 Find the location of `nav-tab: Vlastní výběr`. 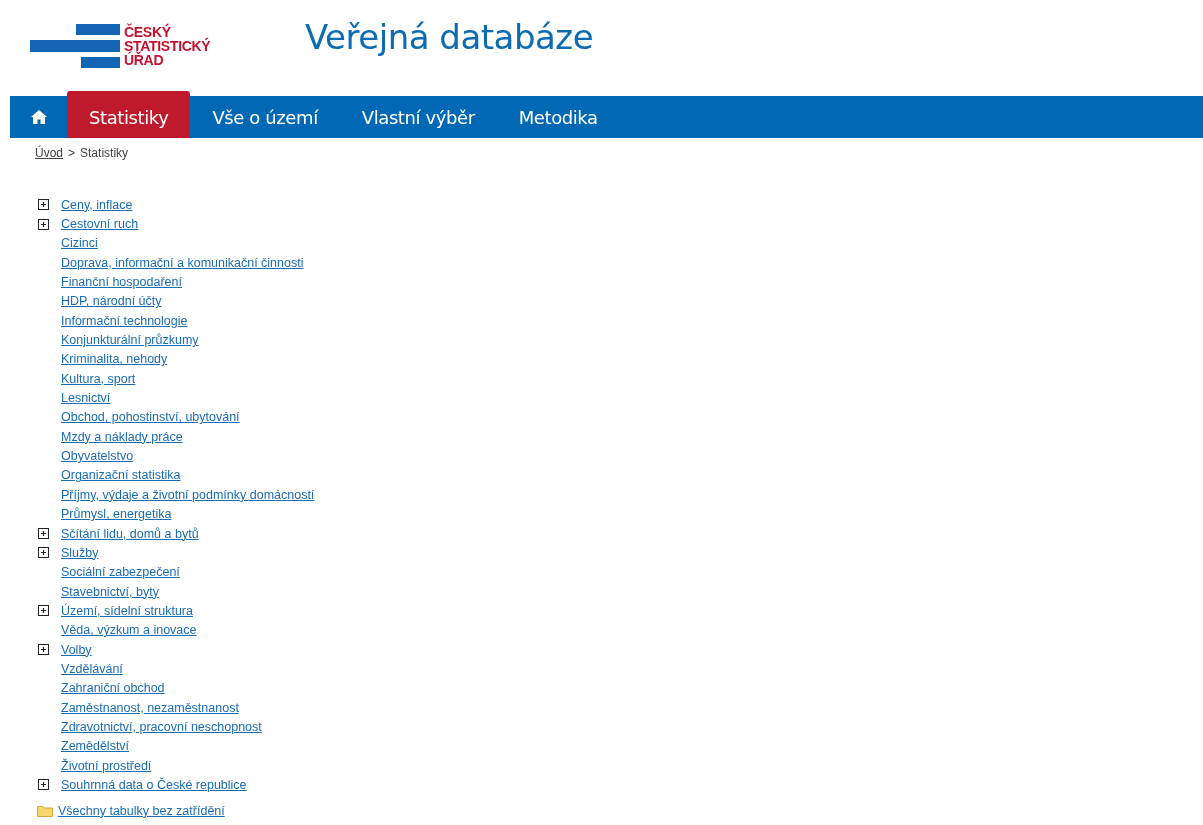

nav-tab: Vlastní výběr is located at coordinates (418, 117).